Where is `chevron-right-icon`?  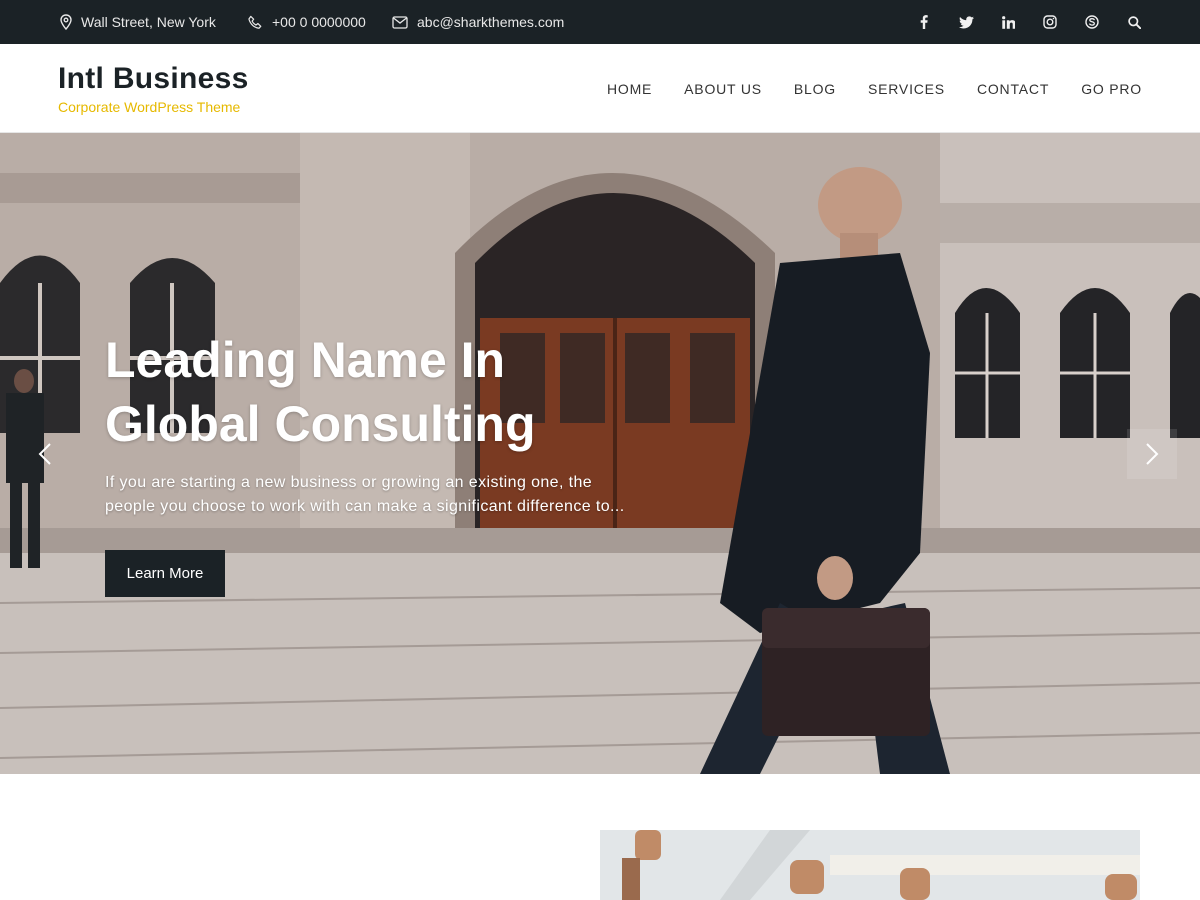
chevron-right-icon is located at coordinates (1152, 454).